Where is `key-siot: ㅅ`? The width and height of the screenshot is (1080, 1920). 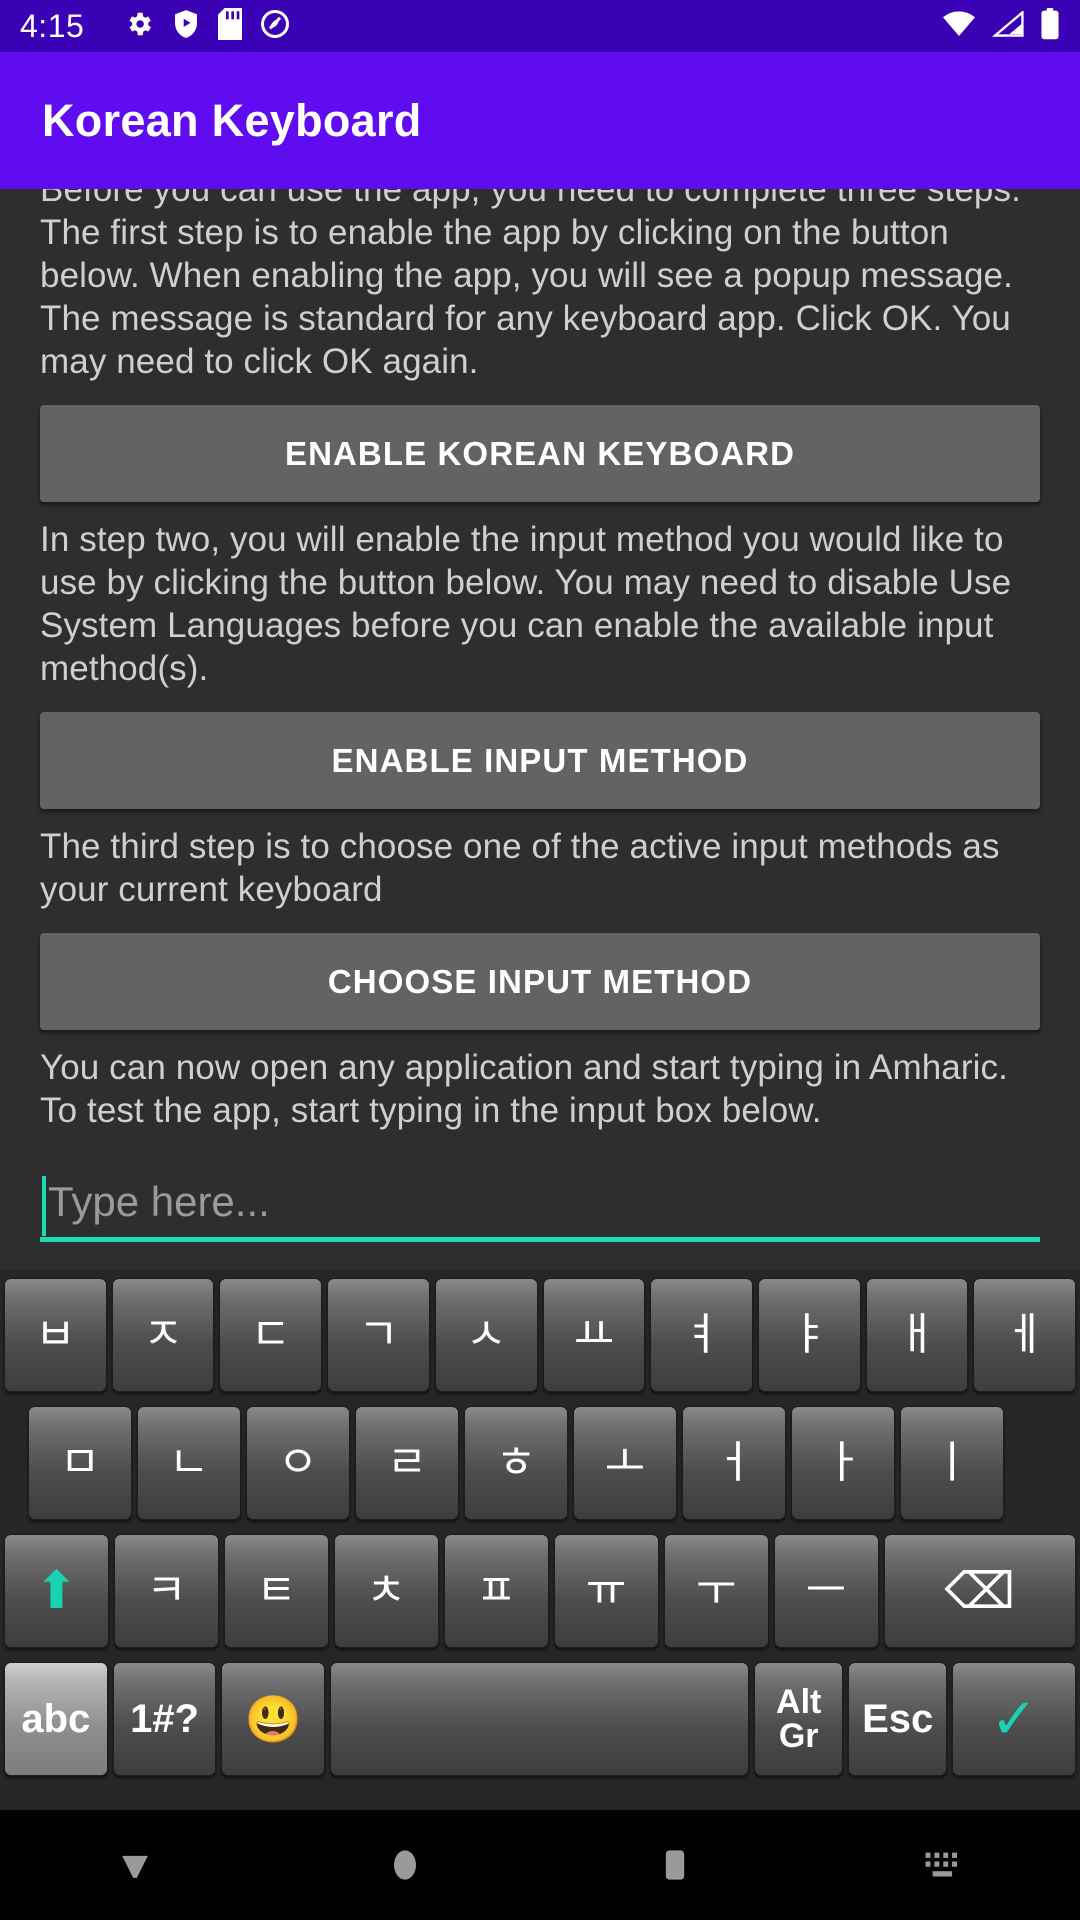 key-siot: ㅅ is located at coordinates (486, 1335).